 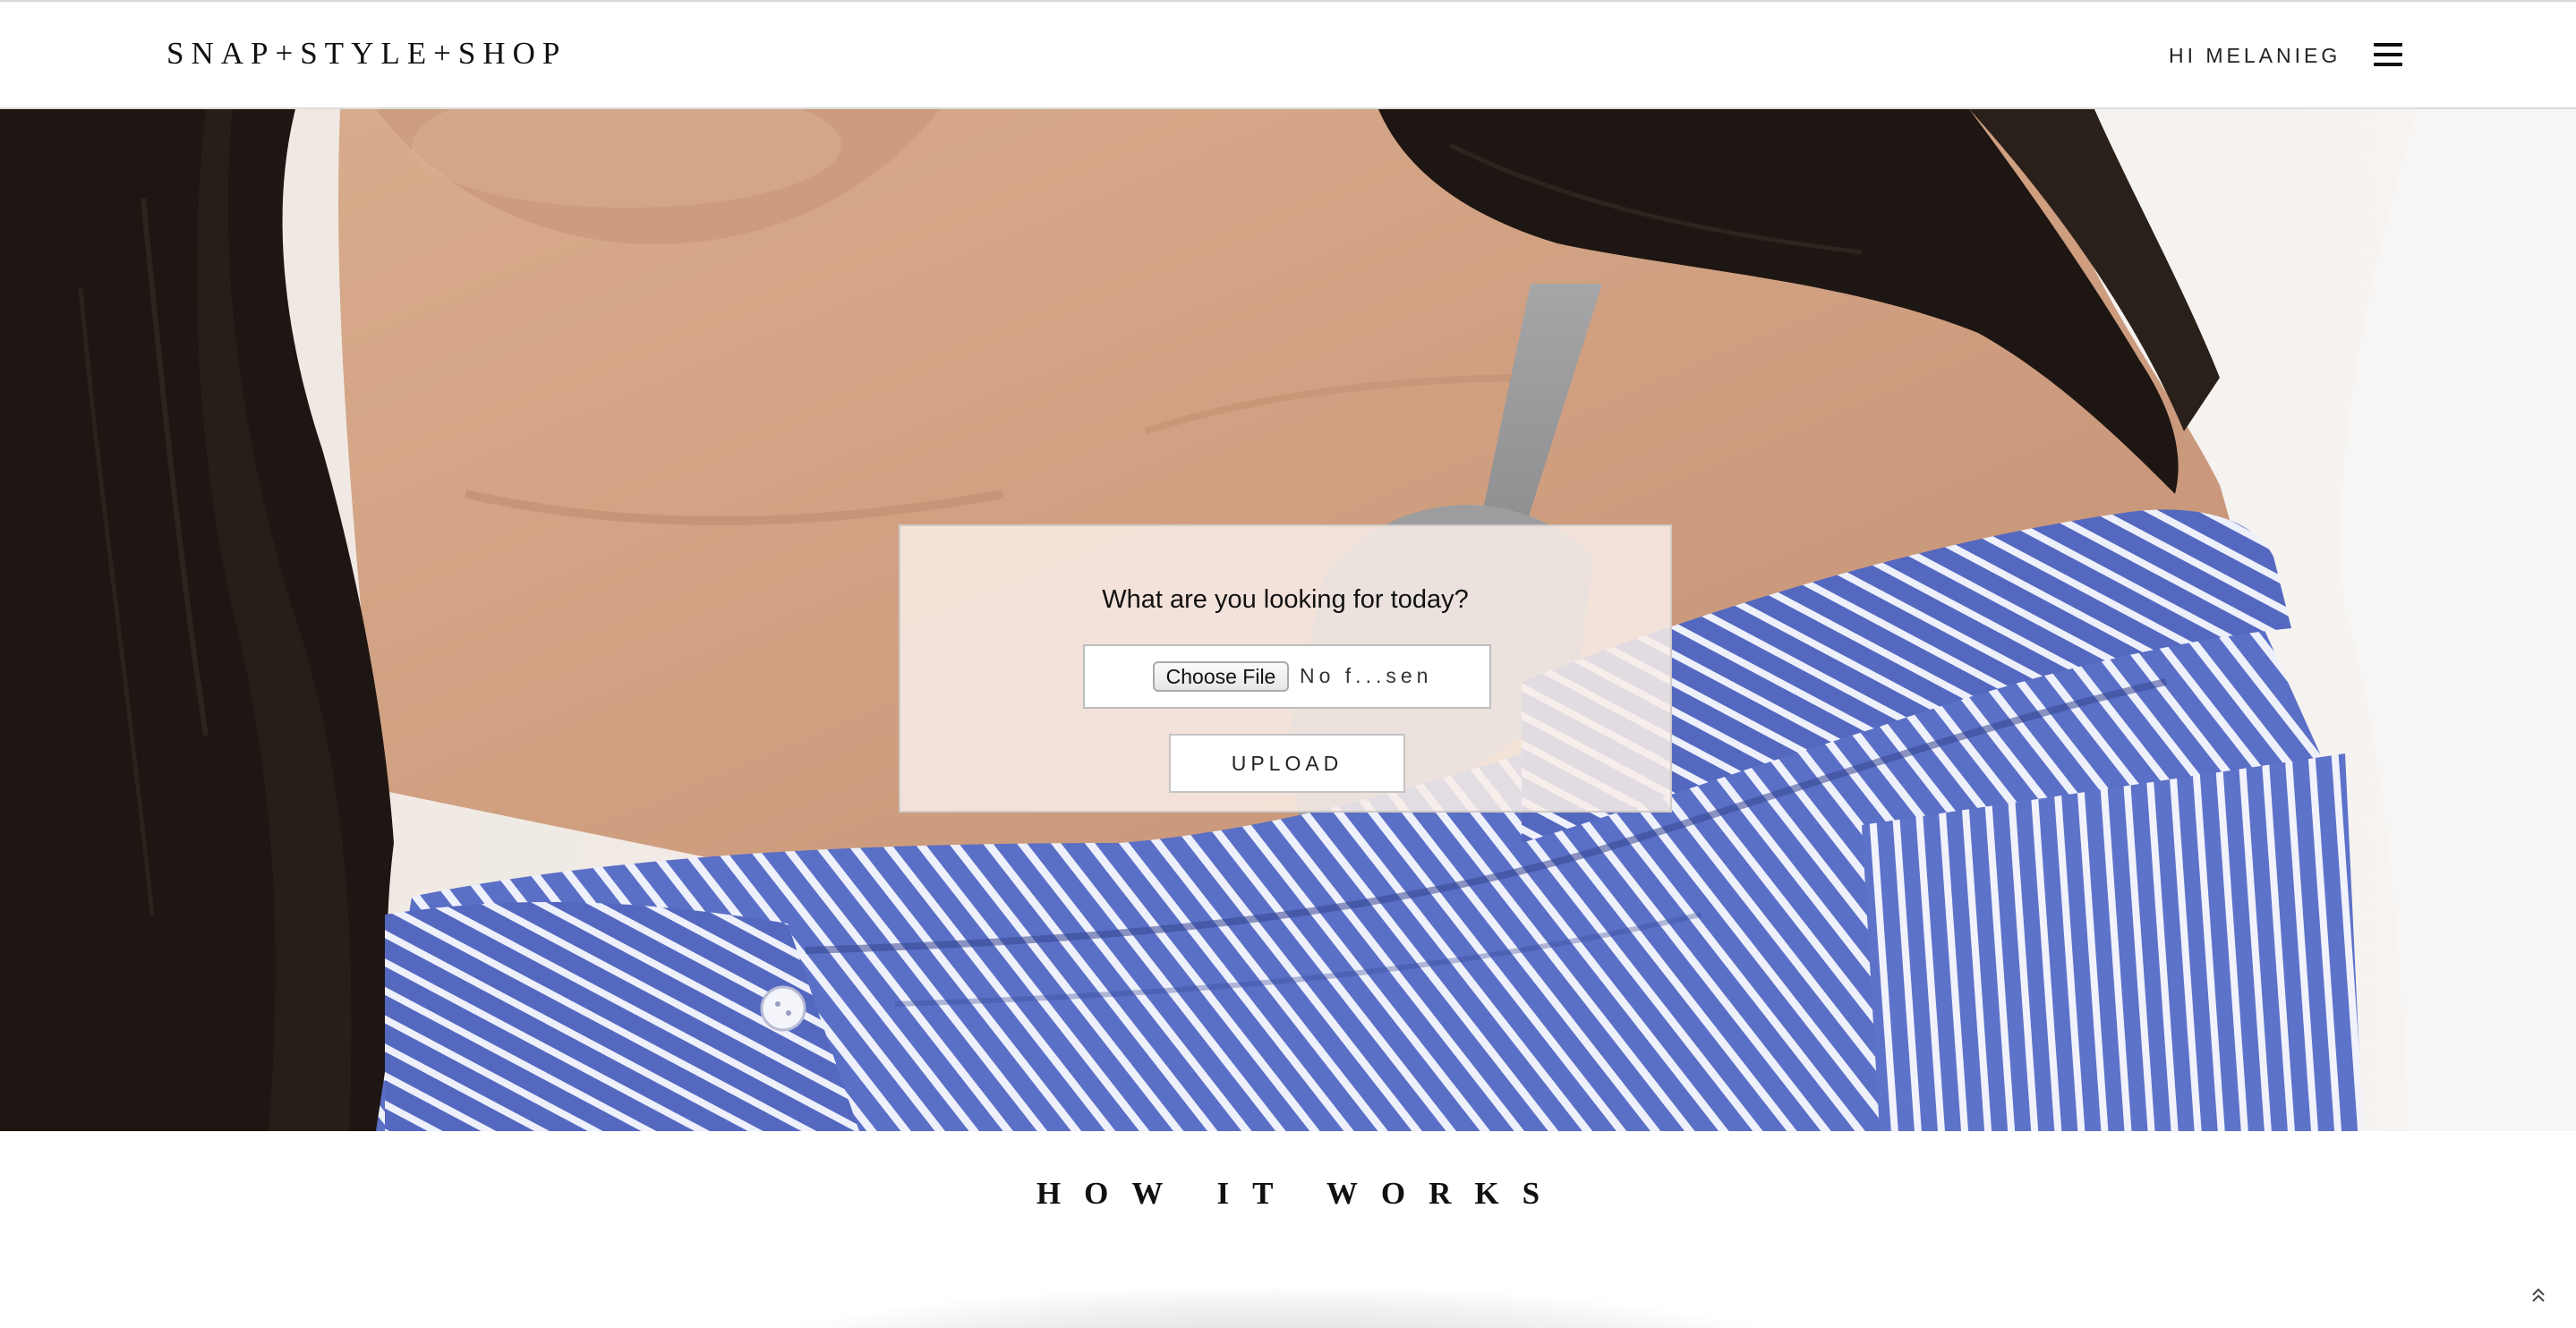 What do you see at coordinates (1221, 676) in the screenshot?
I see `choose-file-button: Choose File` at bounding box center [1221, 676].